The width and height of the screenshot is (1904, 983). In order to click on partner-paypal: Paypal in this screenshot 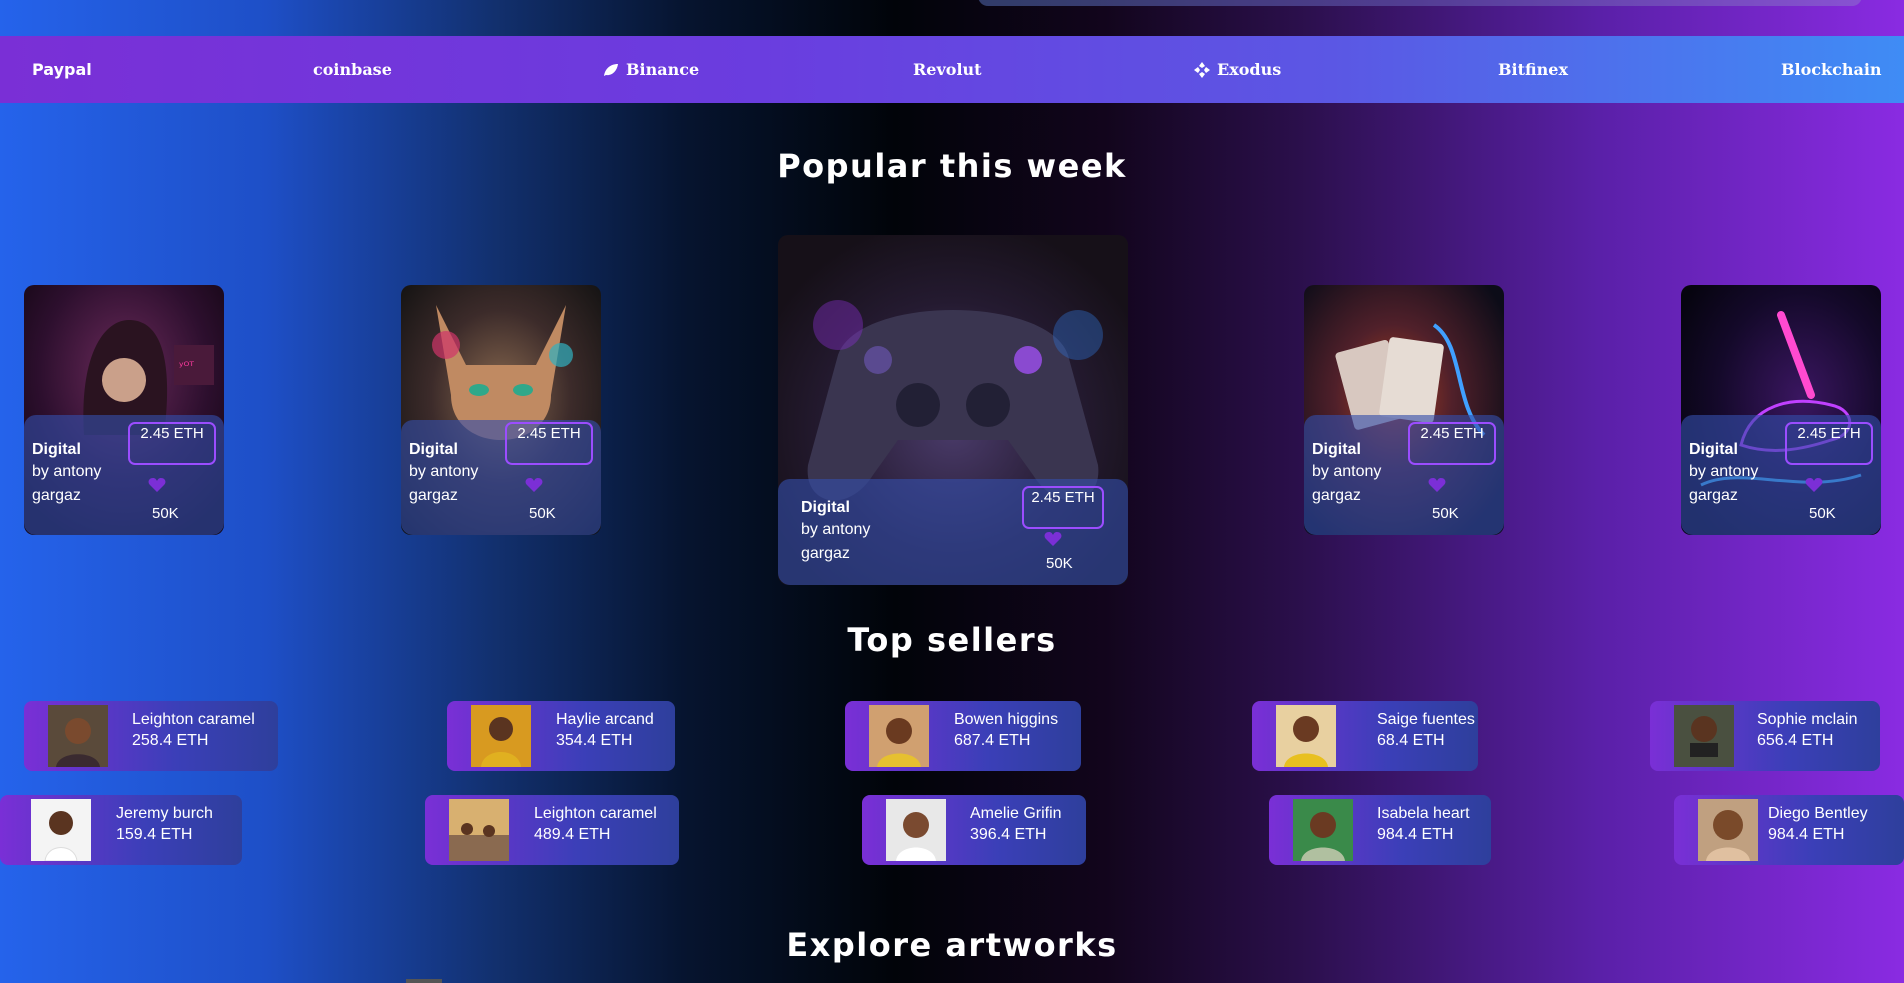, I will do `click(62, 69)`.